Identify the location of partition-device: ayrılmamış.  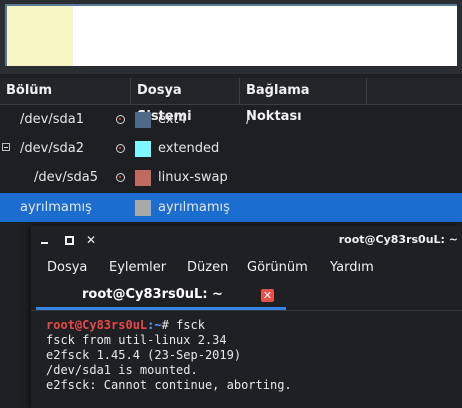
(56, 207).